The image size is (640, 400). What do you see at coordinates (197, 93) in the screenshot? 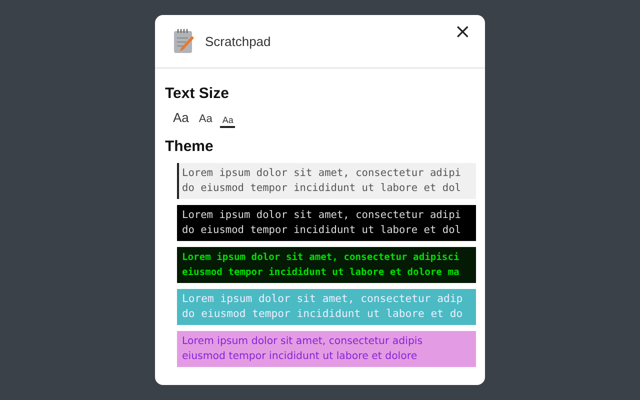
I see `section-heading: Text Size` at bounding box center [197, 93].